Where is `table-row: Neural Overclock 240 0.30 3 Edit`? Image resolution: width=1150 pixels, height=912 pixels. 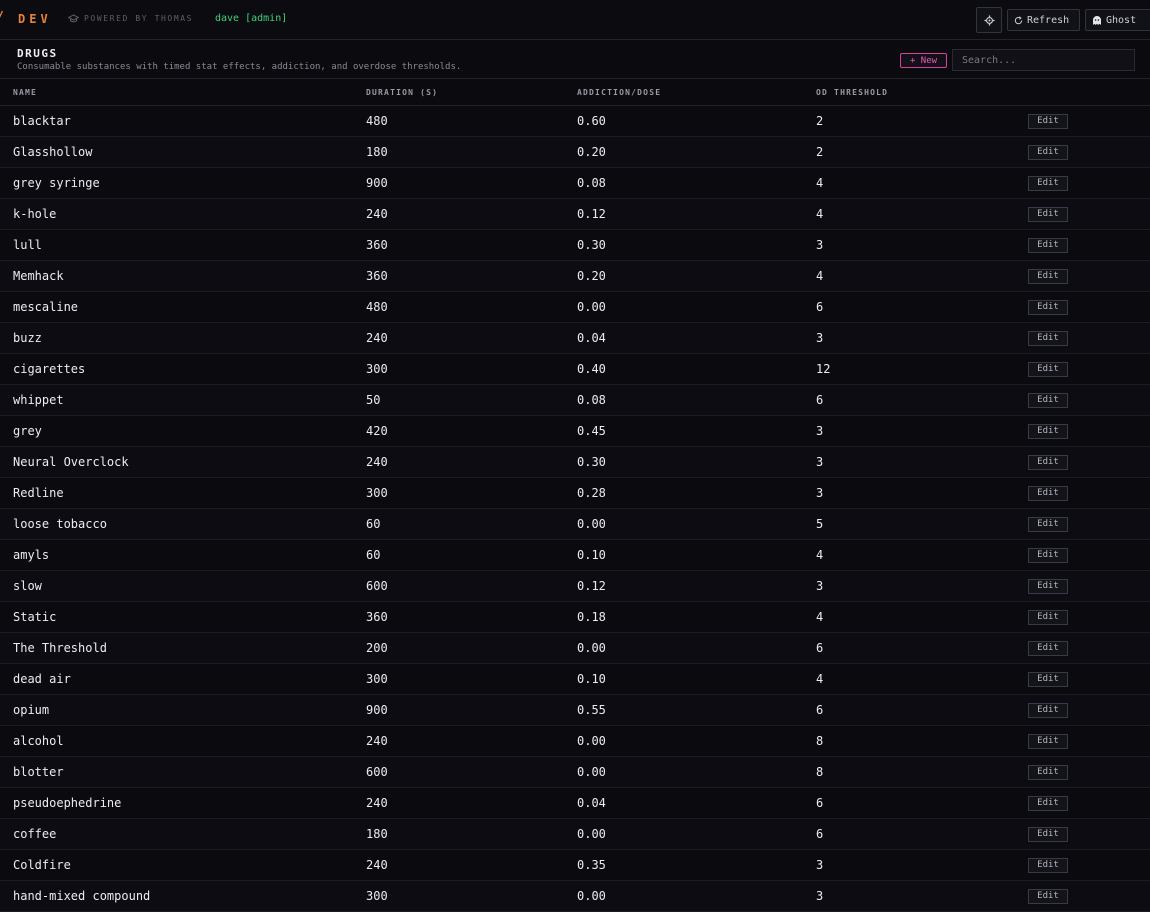 table-row: Neural Overclock 240 0.30 3 Edit is located at coordinates (575, 462).